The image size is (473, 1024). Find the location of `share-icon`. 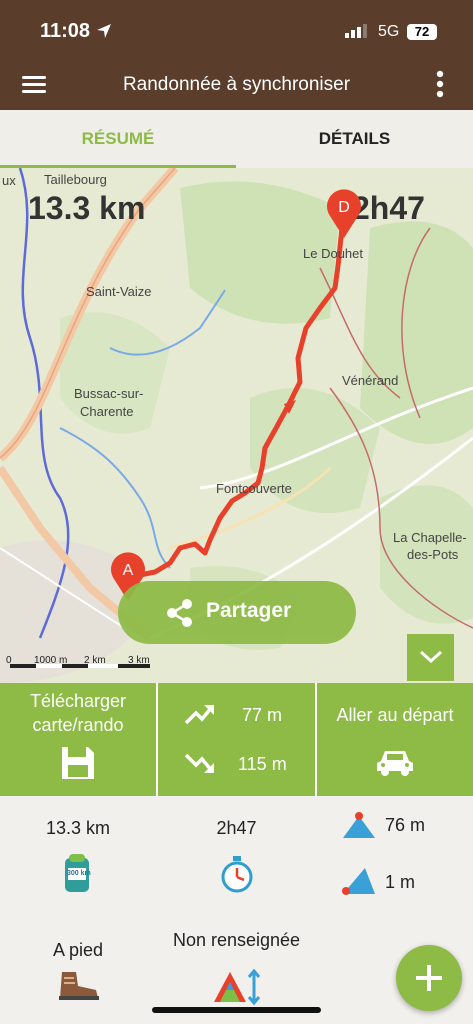

share-icon is located at coordinates (179, 613).